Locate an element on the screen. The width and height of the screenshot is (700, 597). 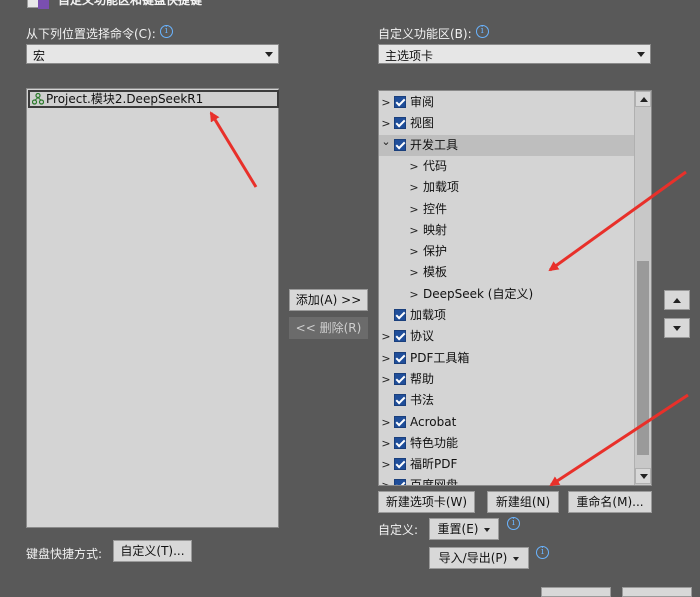
arrow-to-deepseek-group is located at coordinates (617, 221).